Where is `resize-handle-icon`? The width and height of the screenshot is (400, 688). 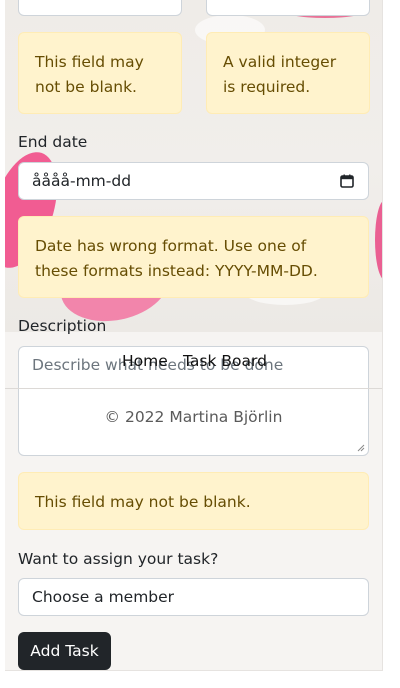 resize-handle-icon is located at coordinates (361, 448).